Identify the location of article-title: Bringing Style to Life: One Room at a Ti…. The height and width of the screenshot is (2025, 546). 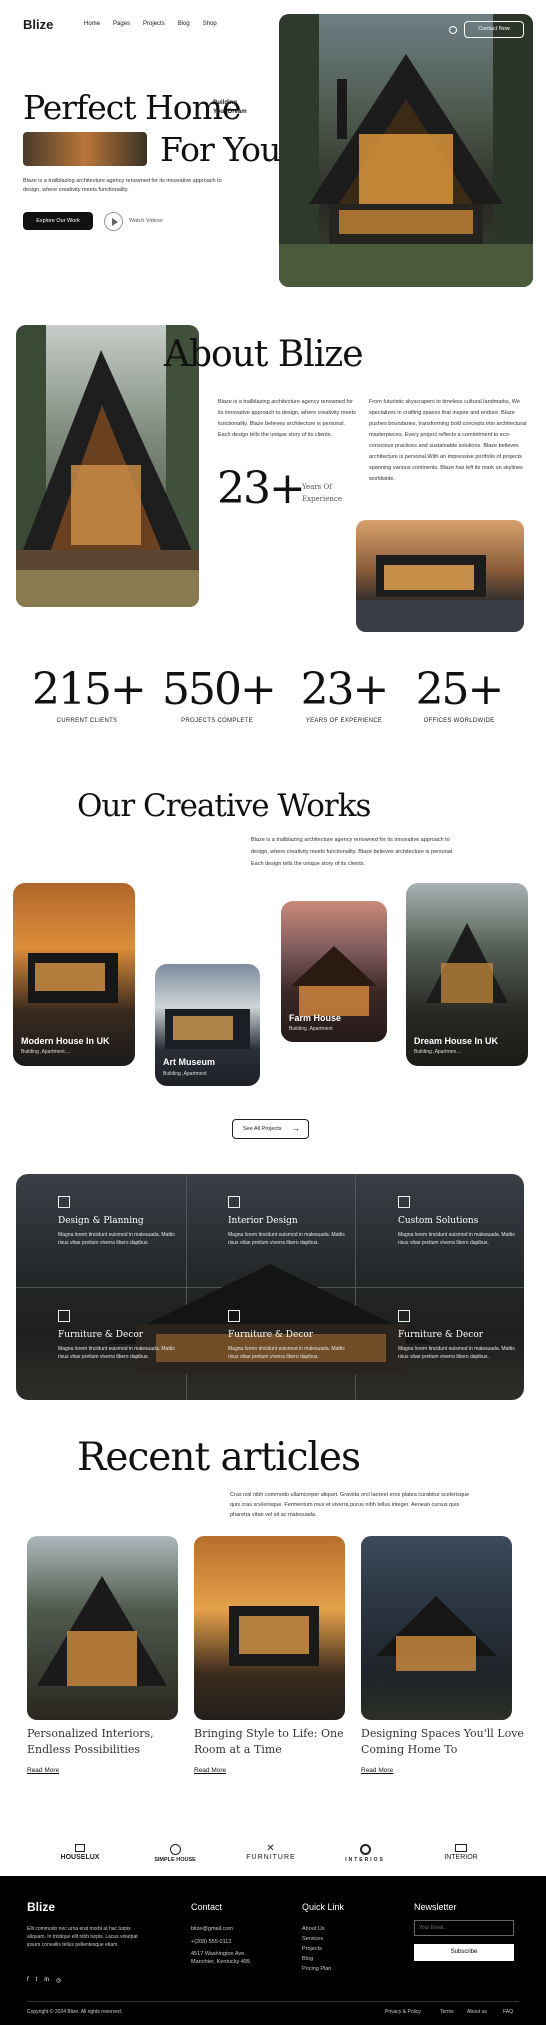
(279, 1742).